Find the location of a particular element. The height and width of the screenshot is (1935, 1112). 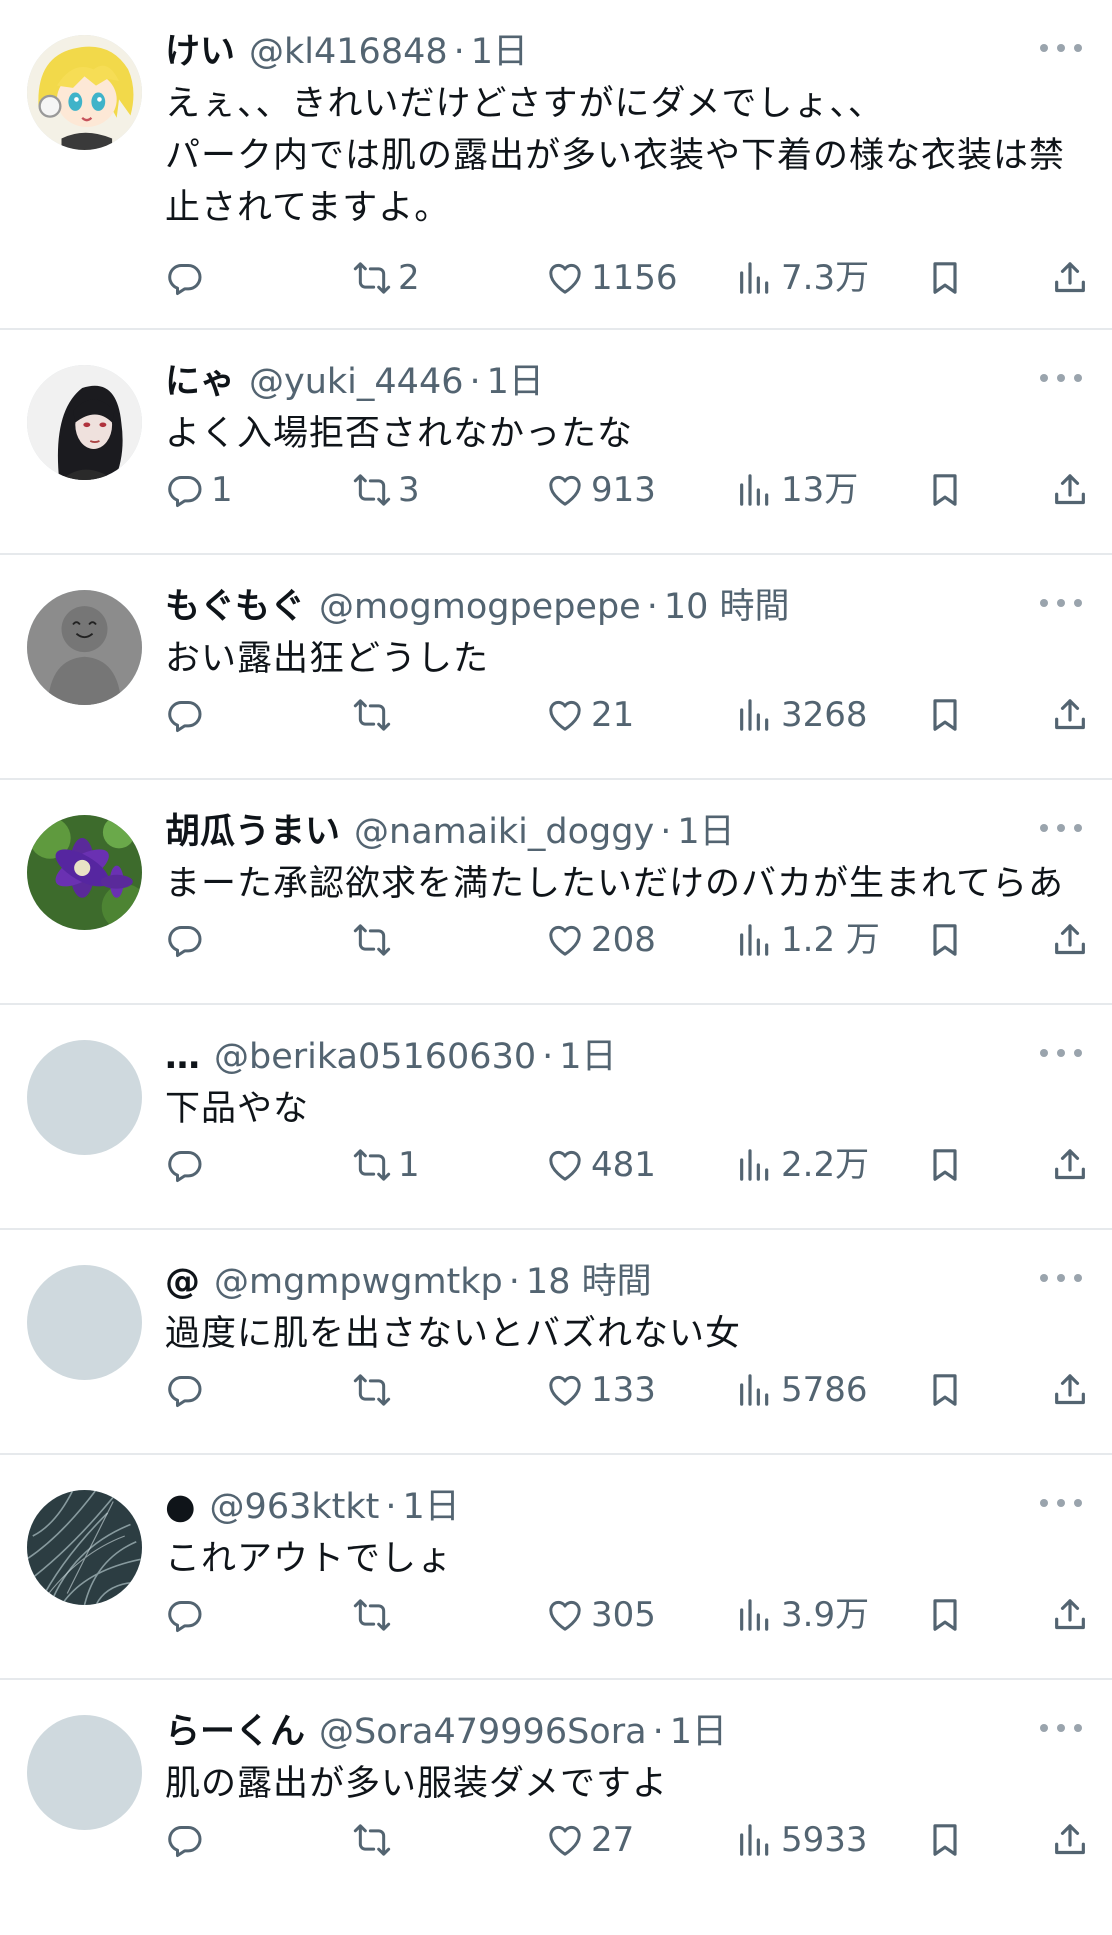

views-button: 5933 is located at coordinates (801, 1840).